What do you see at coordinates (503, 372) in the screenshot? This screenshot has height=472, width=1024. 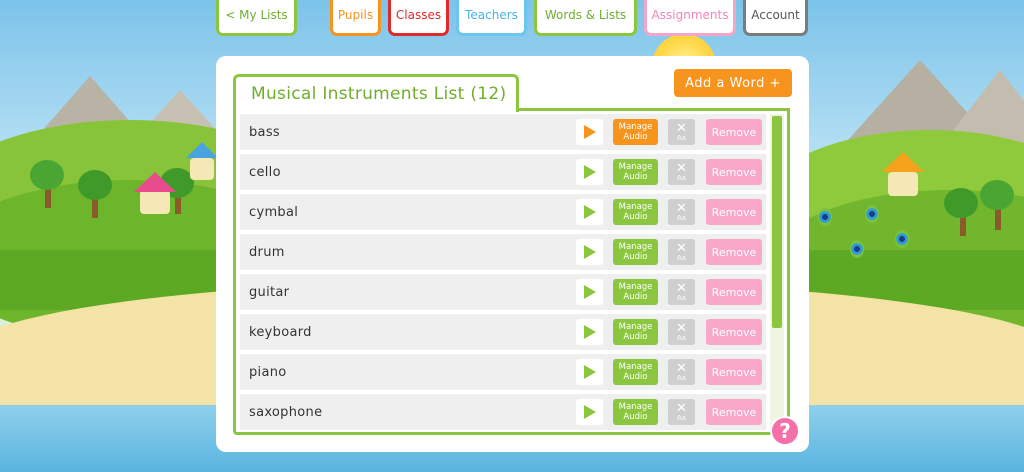 I see `word-row: piano Manage Audio ✕ Aa Remove` at bounding box center [503, 372].